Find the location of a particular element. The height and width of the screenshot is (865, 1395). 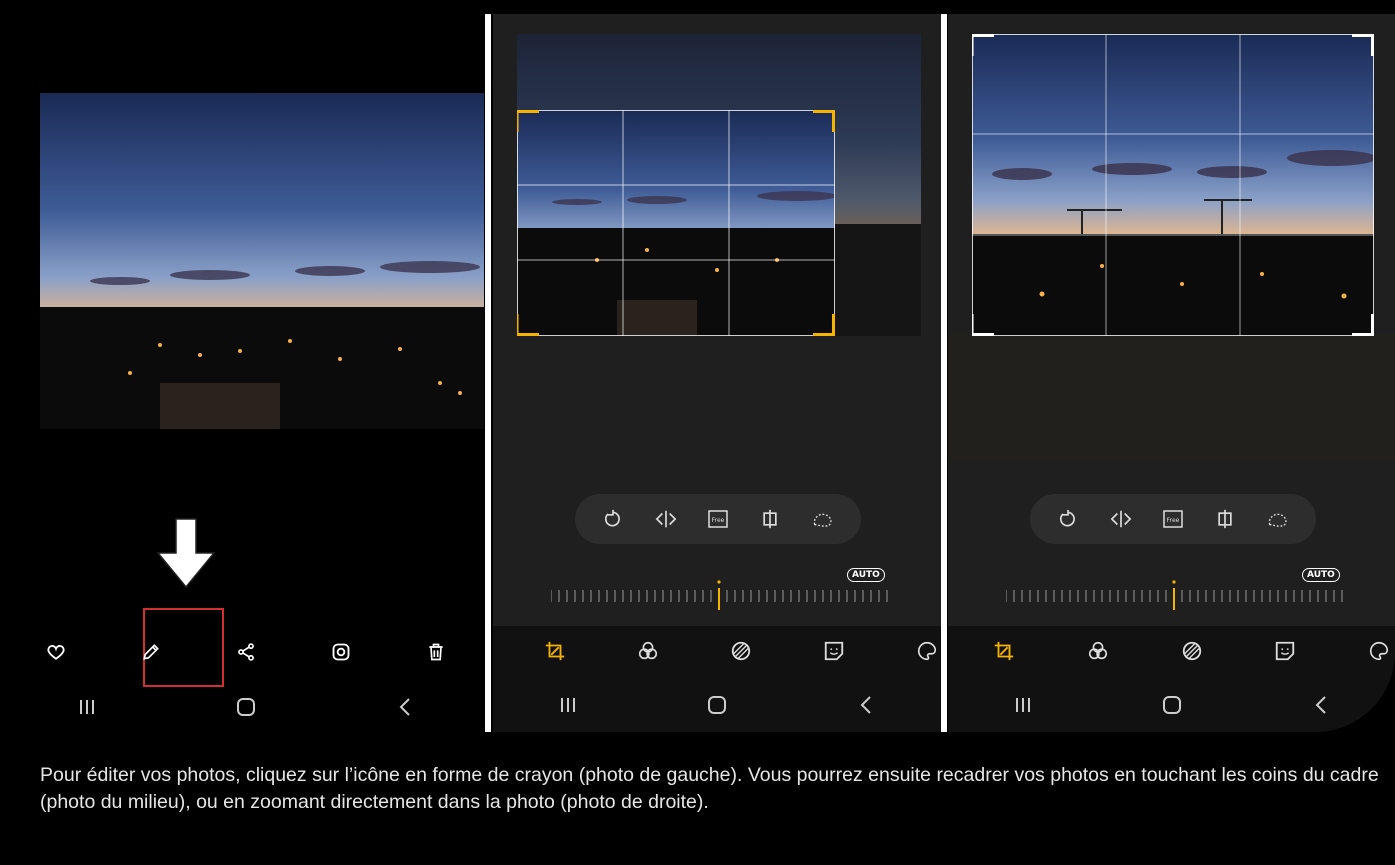

dimmed-photo-background is located at coordinates (1171, 397).